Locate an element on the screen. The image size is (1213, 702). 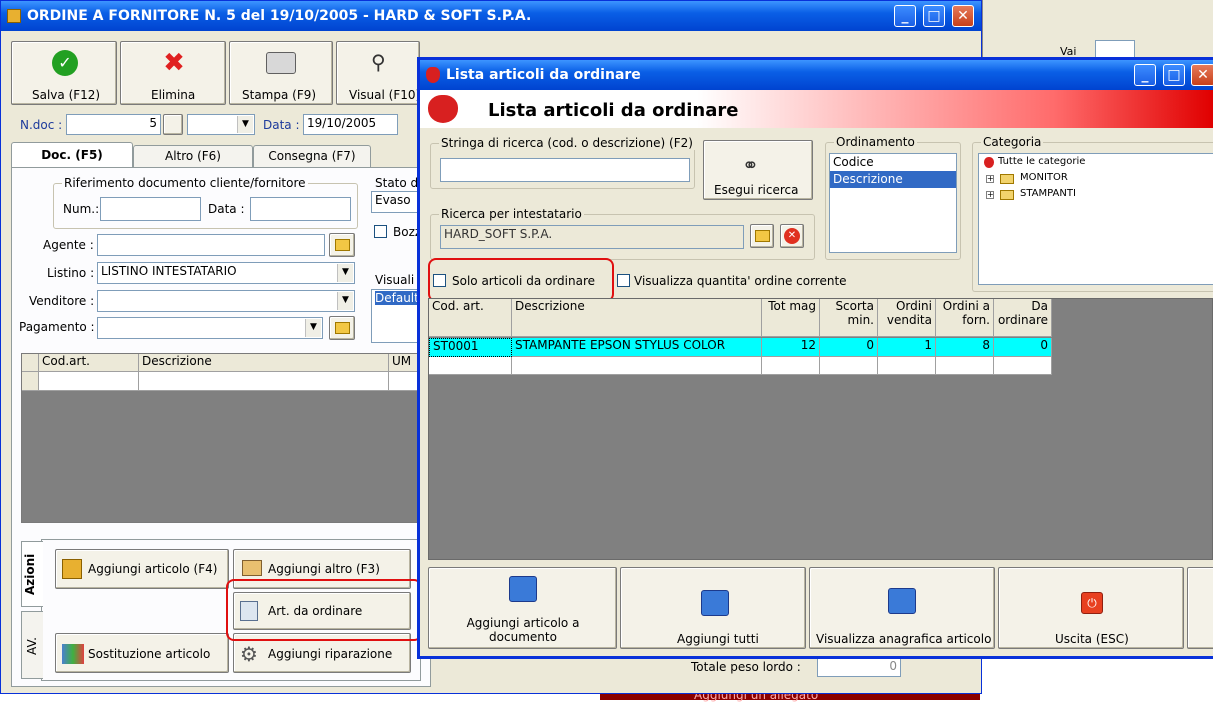
search-button: ⚭ Esegui ricerca is located at coordinates (758, 170).